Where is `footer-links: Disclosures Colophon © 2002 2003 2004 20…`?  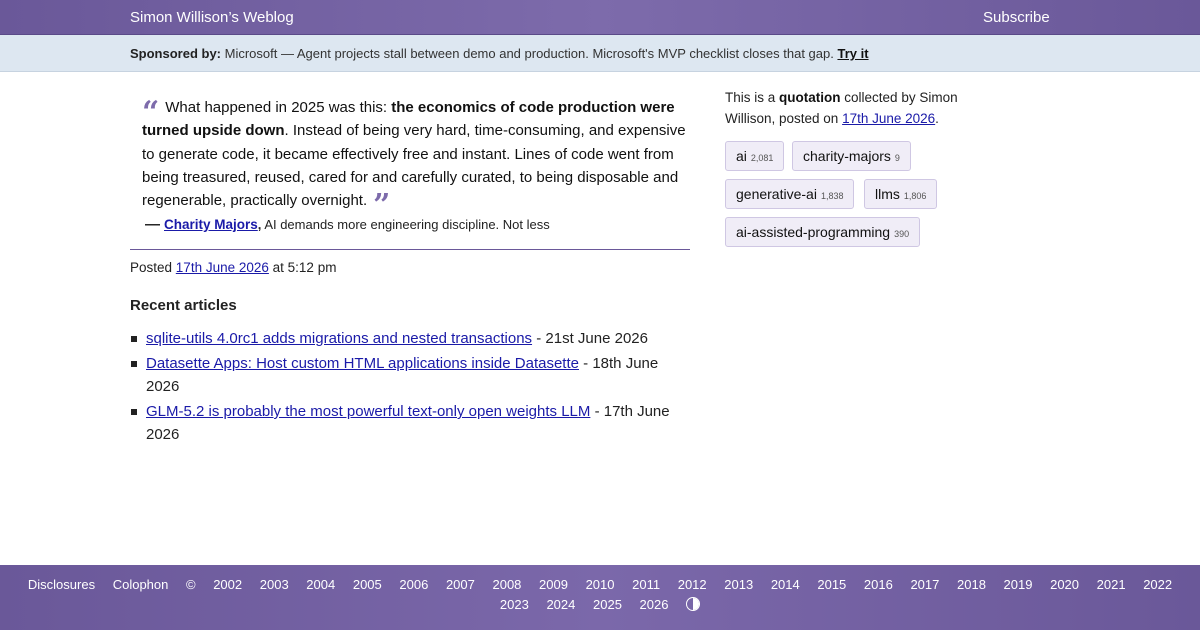
footer-links: Disclosures Colophon © 2002 2003 2004 20… is located at coordinates (600, 595).